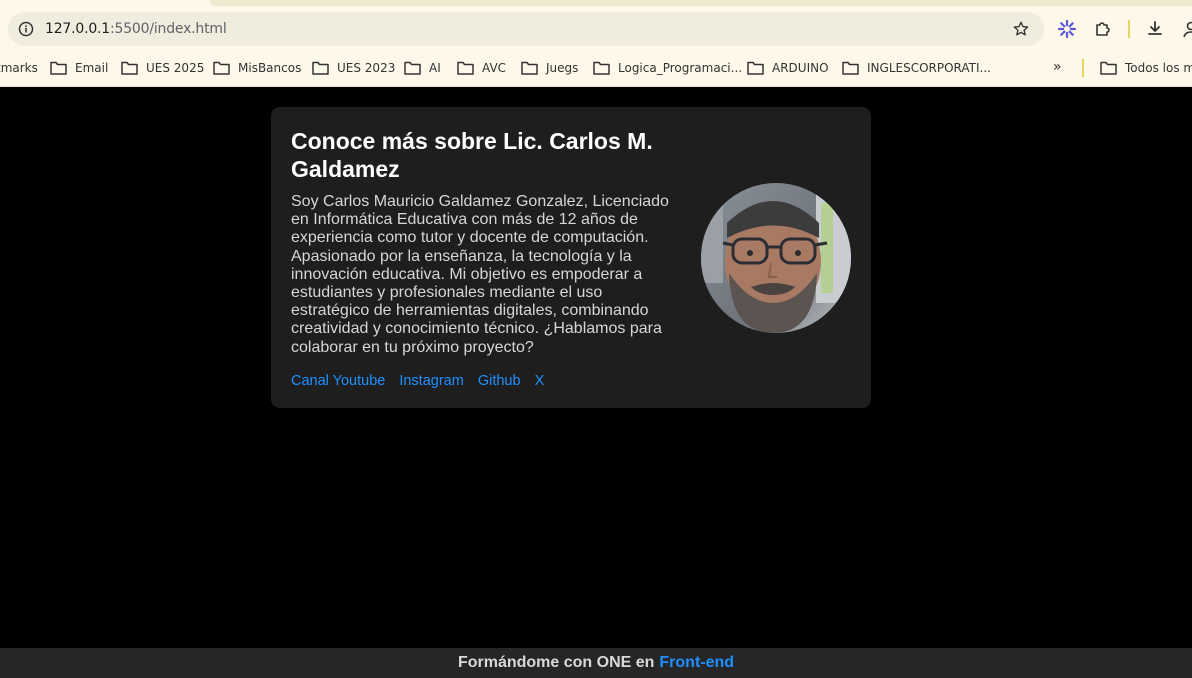  Describe the element at coordinates (526, 29) in the screenshot. I see `address-bar: 127.0.0.1:5500/index.html` at that location.